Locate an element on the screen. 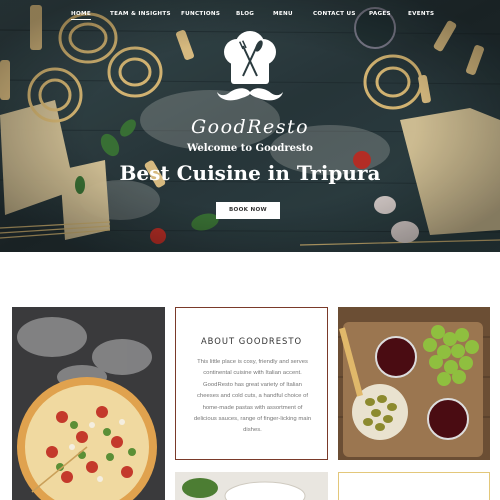 This screenshot has height=500, width=500. nav-item-team-insights: TEAM & INSIGHTS is located at coordinates (140, 14).